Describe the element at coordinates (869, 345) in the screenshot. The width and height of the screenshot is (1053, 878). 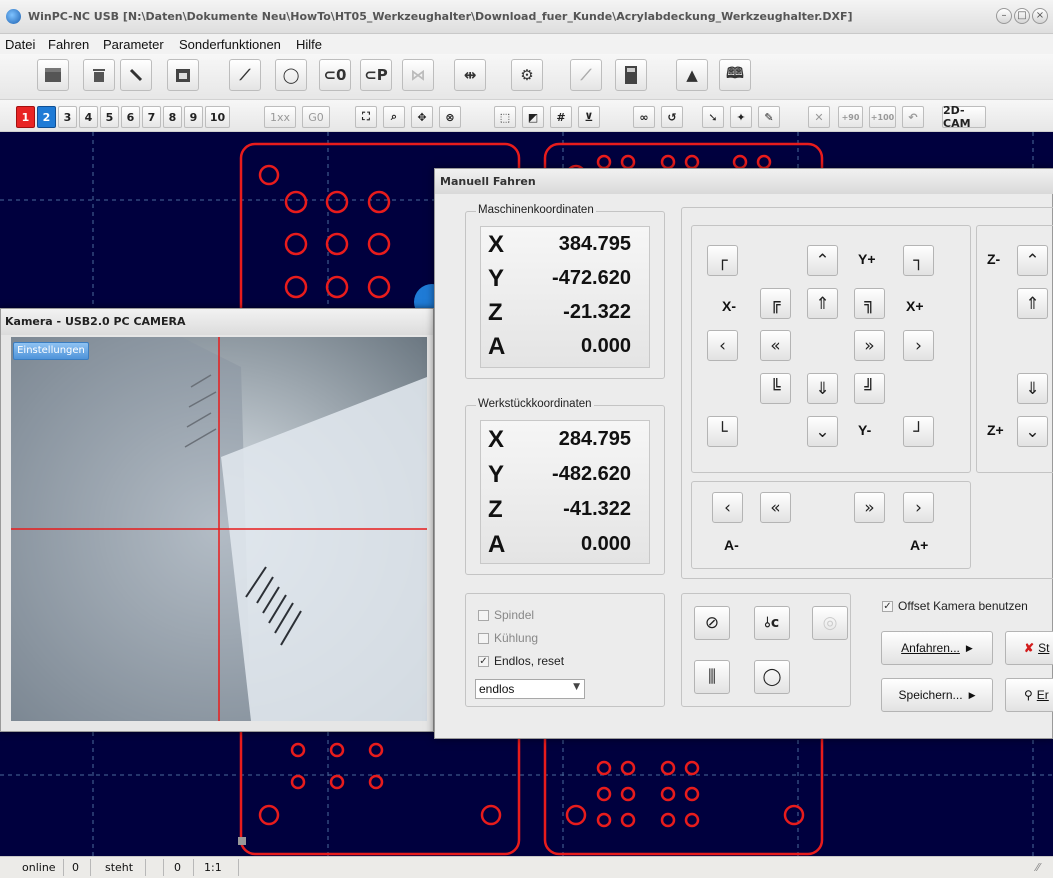
I see `jog-x-plus-fast-button: »` at that location.